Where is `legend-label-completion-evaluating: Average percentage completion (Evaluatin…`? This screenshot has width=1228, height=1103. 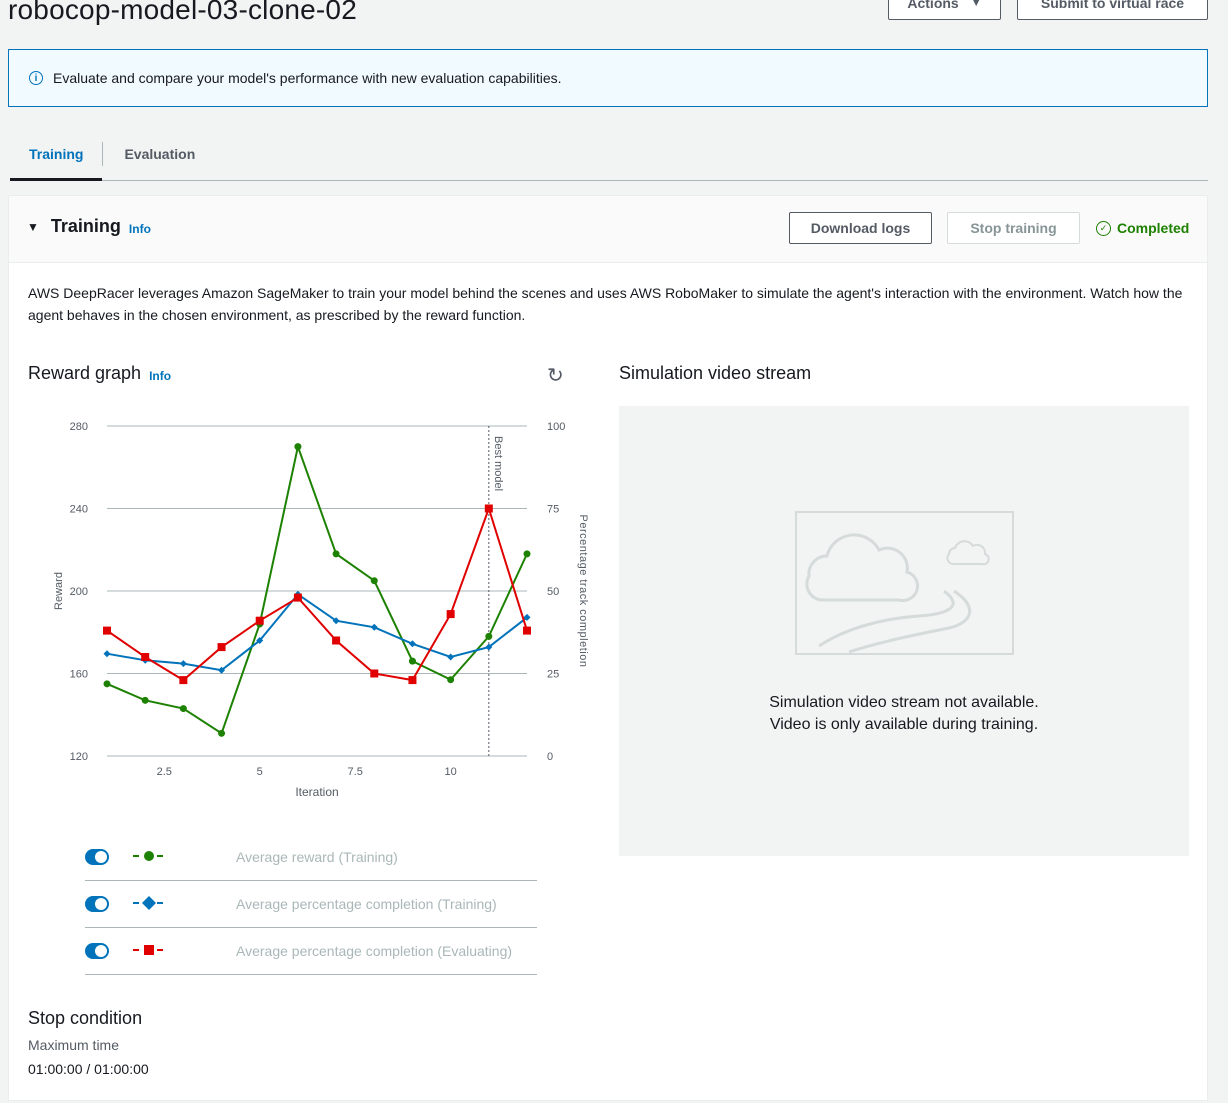
legend-label-completion-evaluating: Average percentage completion (Evaluatin… is located at coordinates (374, 951).